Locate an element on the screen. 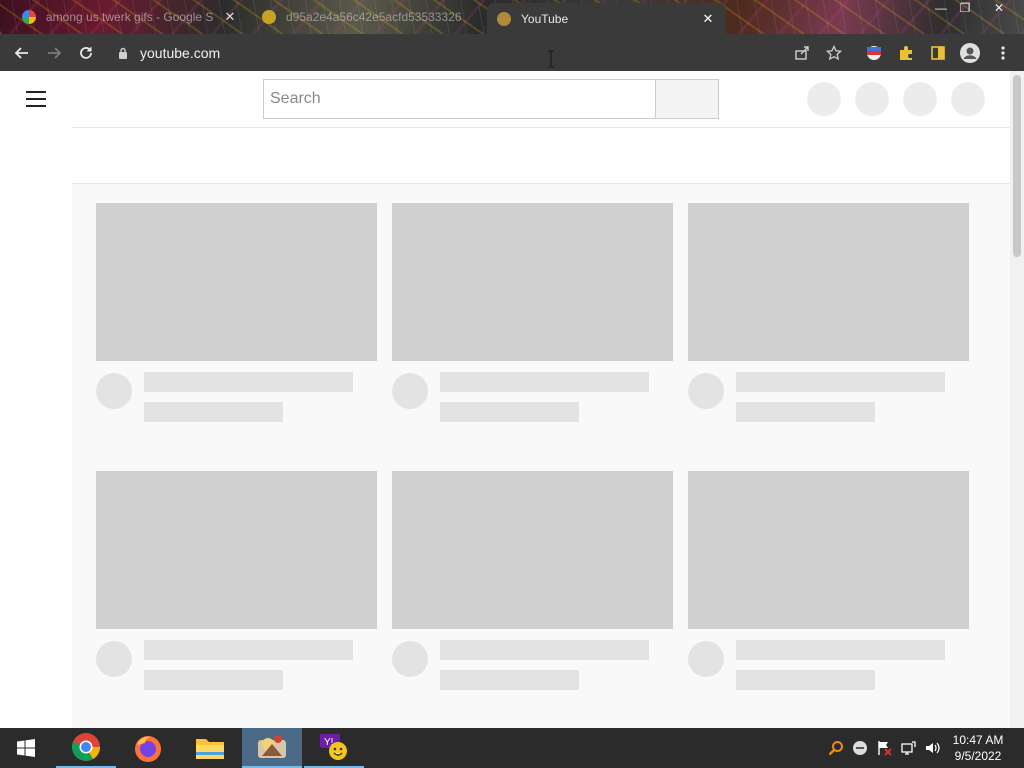 The width and height of the screenshot is (1024, 768). url-text: youtube.com is located at coordinates (180, 52).